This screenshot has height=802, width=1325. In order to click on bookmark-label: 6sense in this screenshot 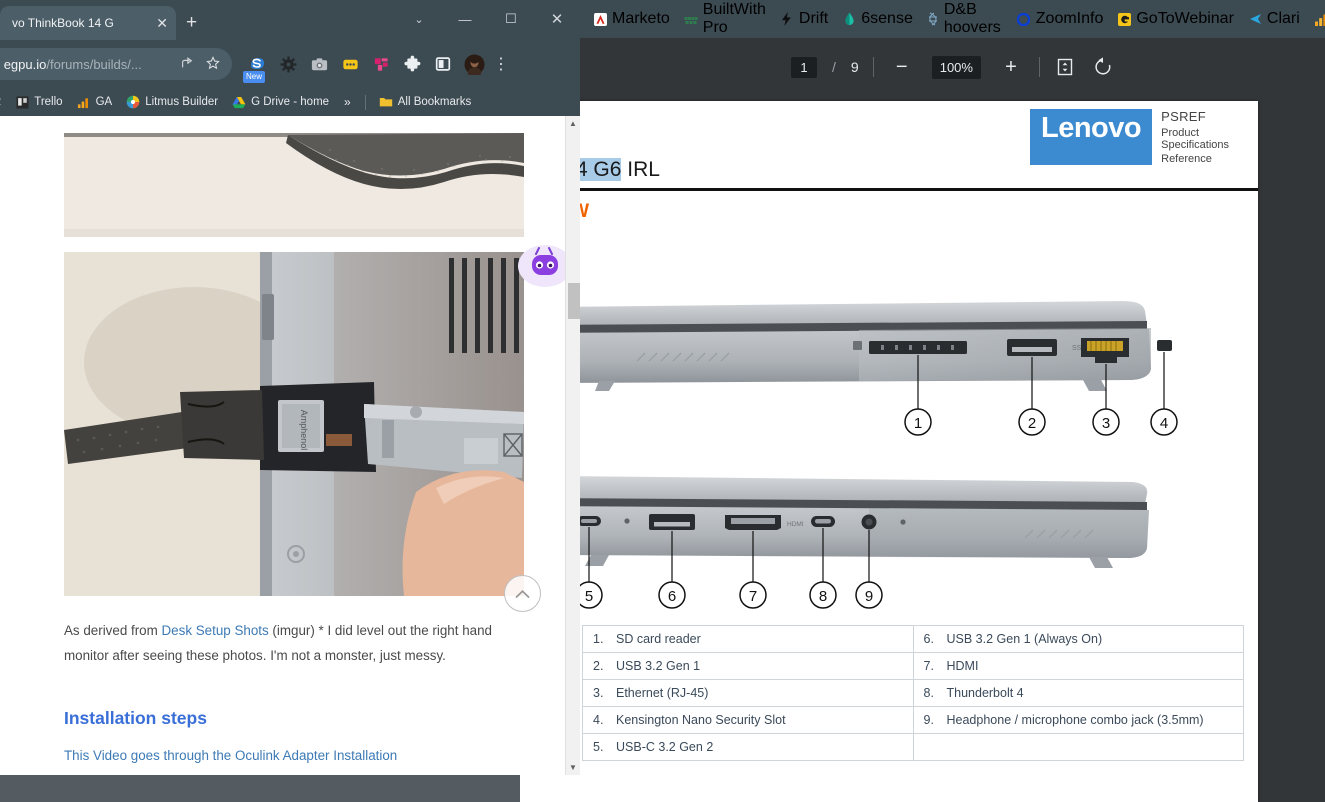, I will do `click(887, 18)`.